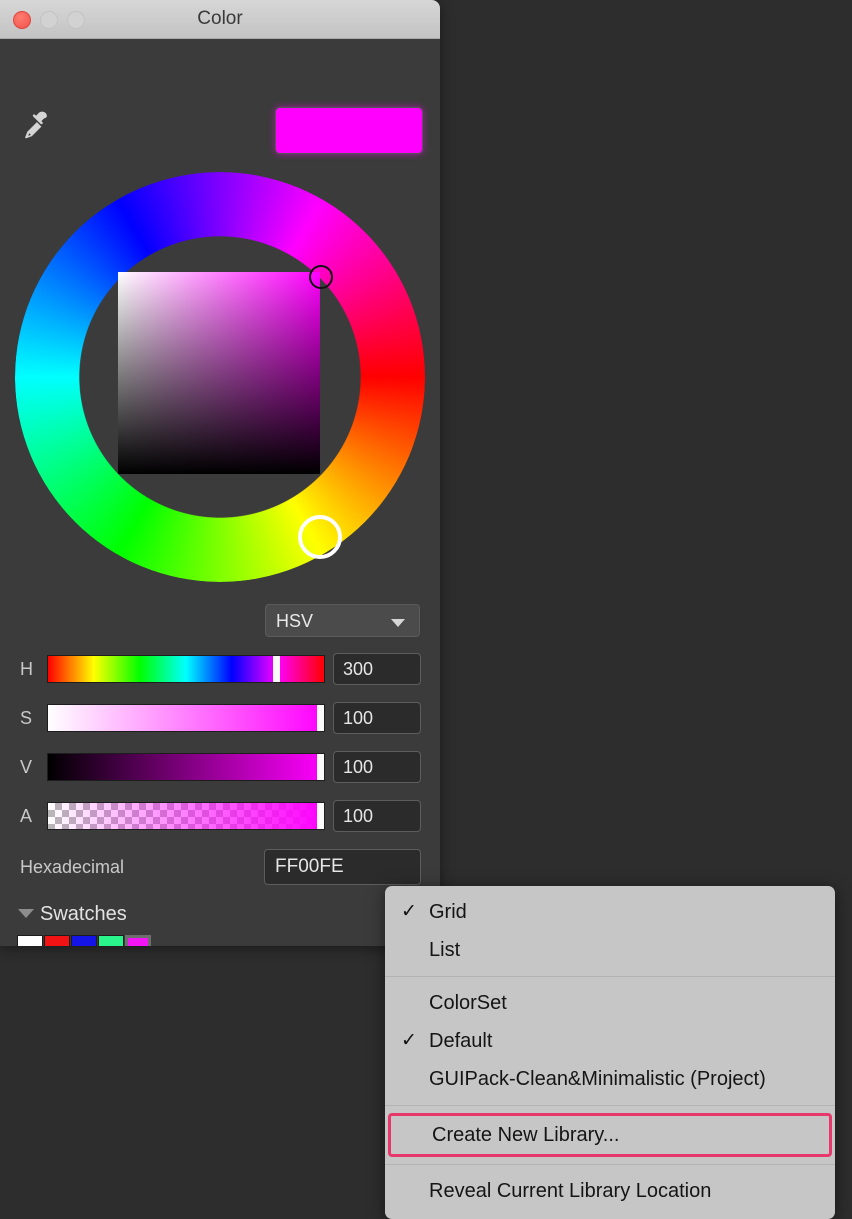  What do you see at coordinates (597, 1079) in the screenshot?
I see `menu-item-label: GUIPack-Clean&Minimalistic (Project)` at bounding box center [597, 1079].